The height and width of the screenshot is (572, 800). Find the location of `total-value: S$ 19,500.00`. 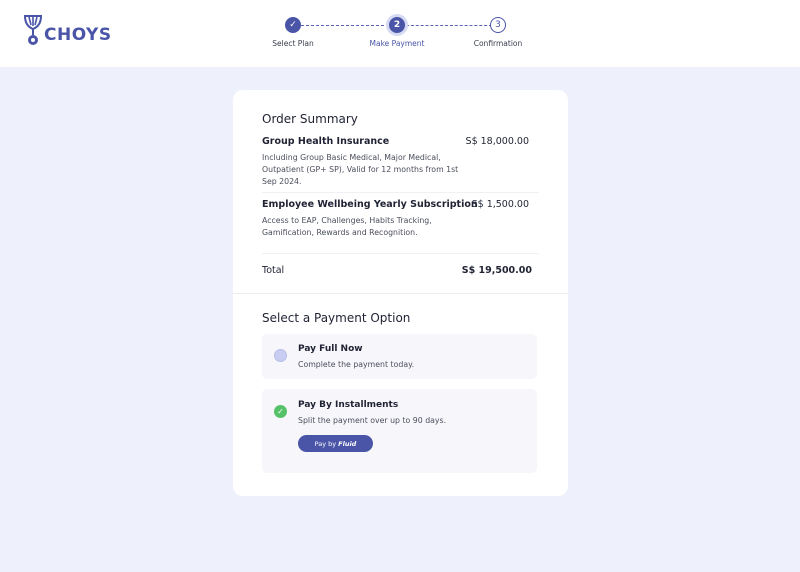

total-value: S$ 19,500.00 is located at coordinates (496, 270).